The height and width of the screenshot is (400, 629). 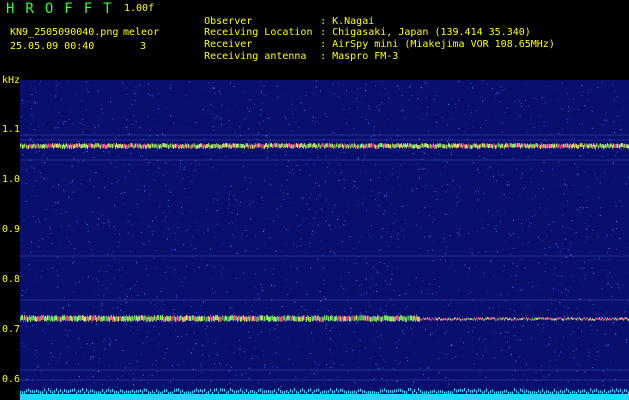 What do you see at coordinates (11, 80) in the screenshot?
I see `y-axis-unit: kHz` at bounding box center [11, 80].